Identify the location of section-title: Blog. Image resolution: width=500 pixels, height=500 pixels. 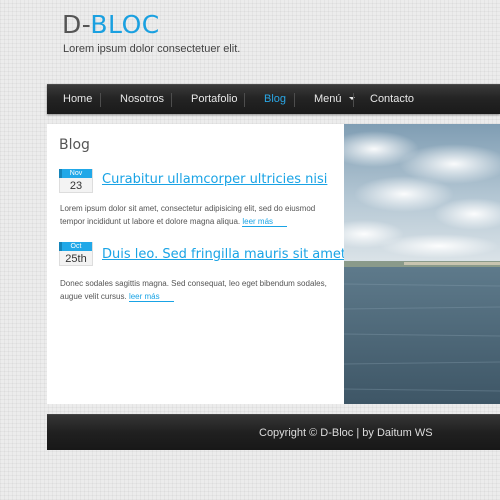
(74, 145).